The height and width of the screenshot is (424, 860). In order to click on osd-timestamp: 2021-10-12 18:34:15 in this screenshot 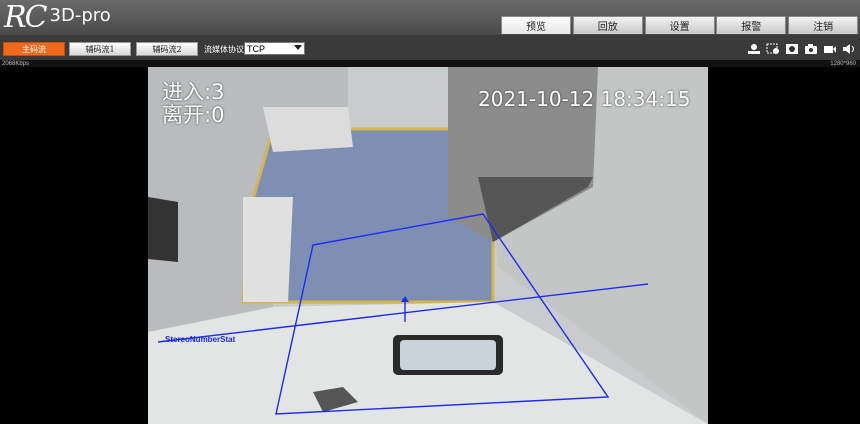, I will do `click(584, 99)`.